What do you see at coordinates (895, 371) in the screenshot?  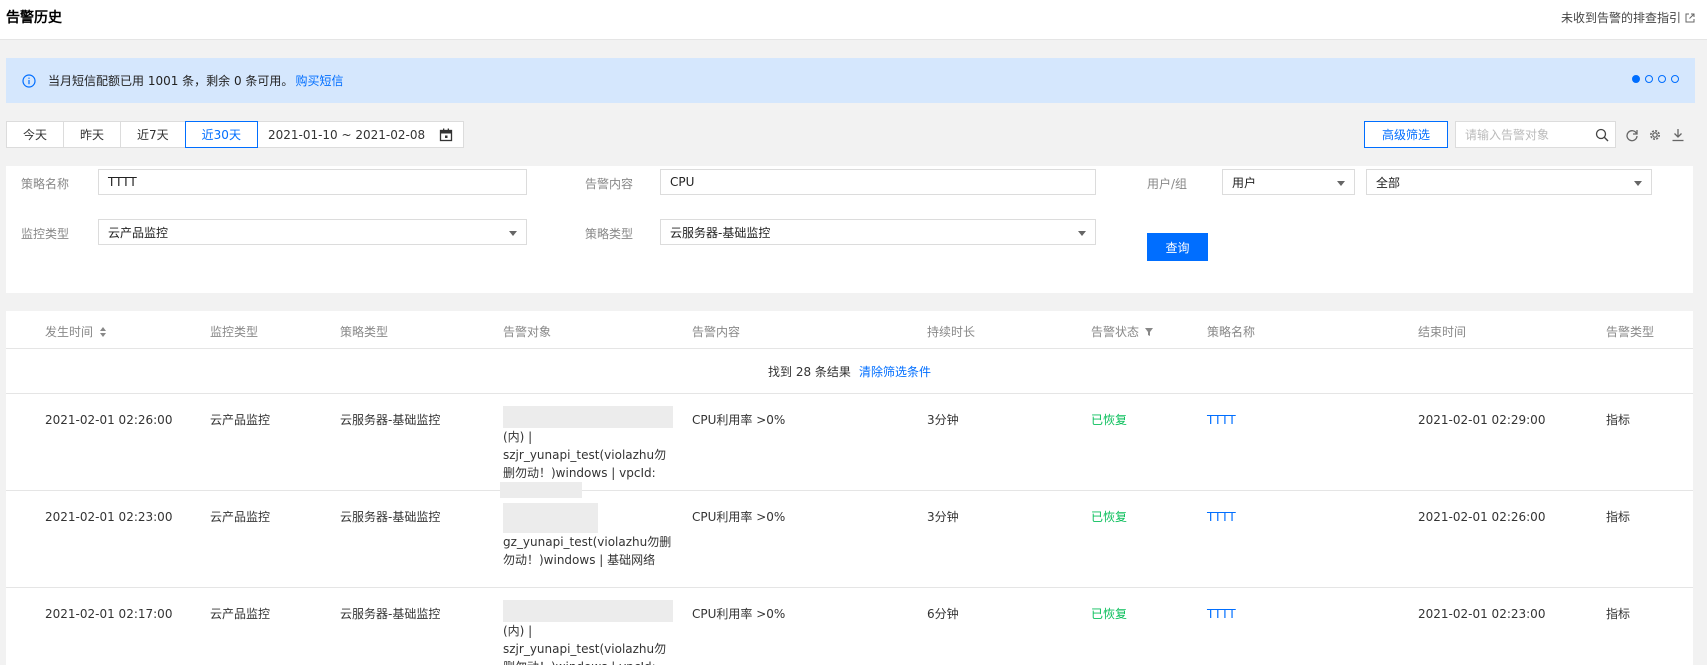 I see `clear-filters-link: 清除筛选条件` at bounding box center [895, 371].